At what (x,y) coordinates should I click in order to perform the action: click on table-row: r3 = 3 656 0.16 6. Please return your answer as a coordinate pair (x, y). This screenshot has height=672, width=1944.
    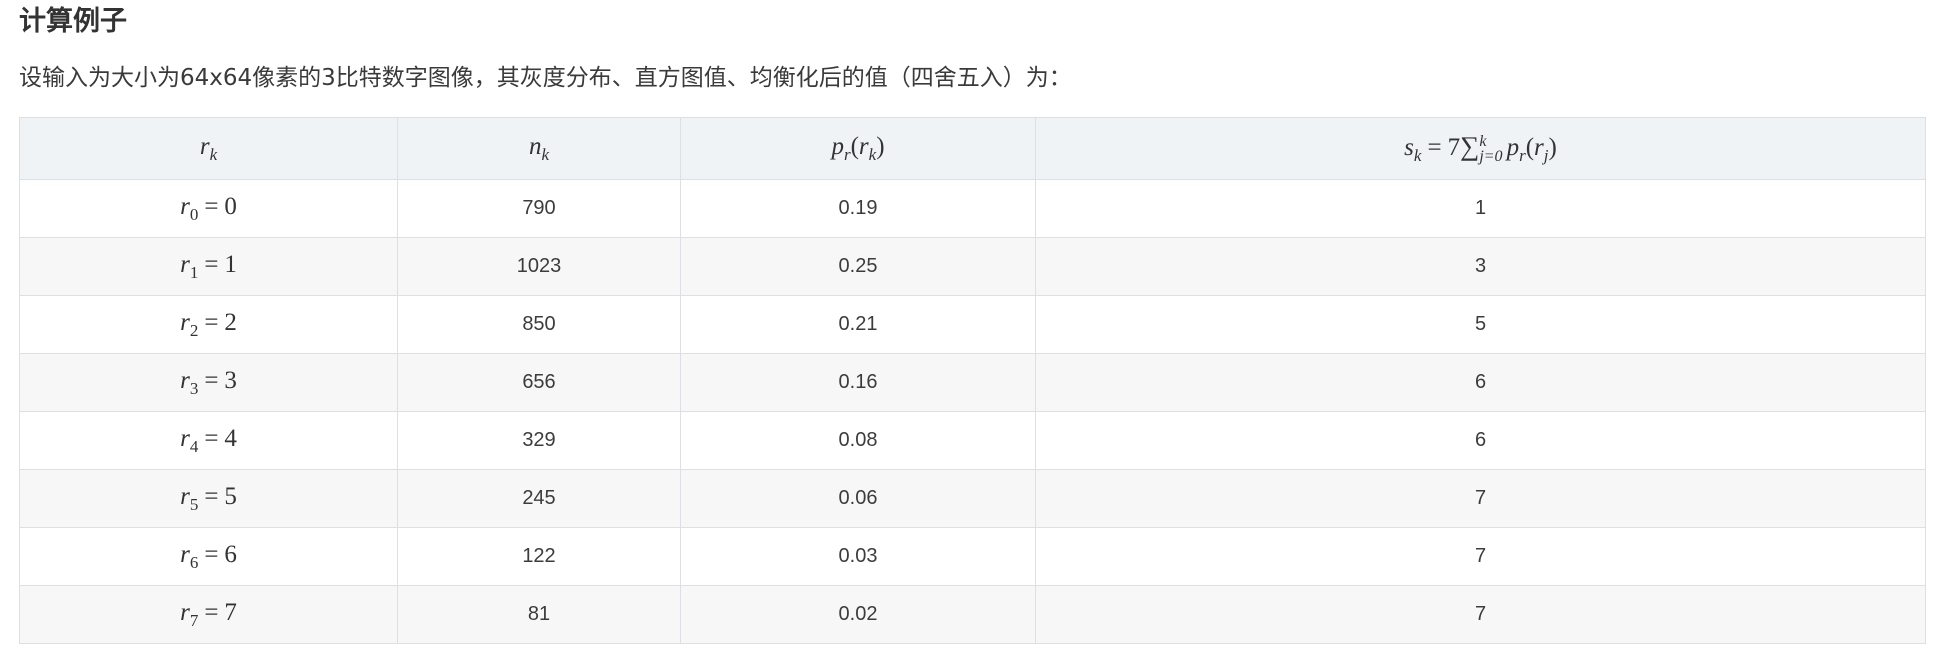
    Looking at the image, I should click on (972, 382).